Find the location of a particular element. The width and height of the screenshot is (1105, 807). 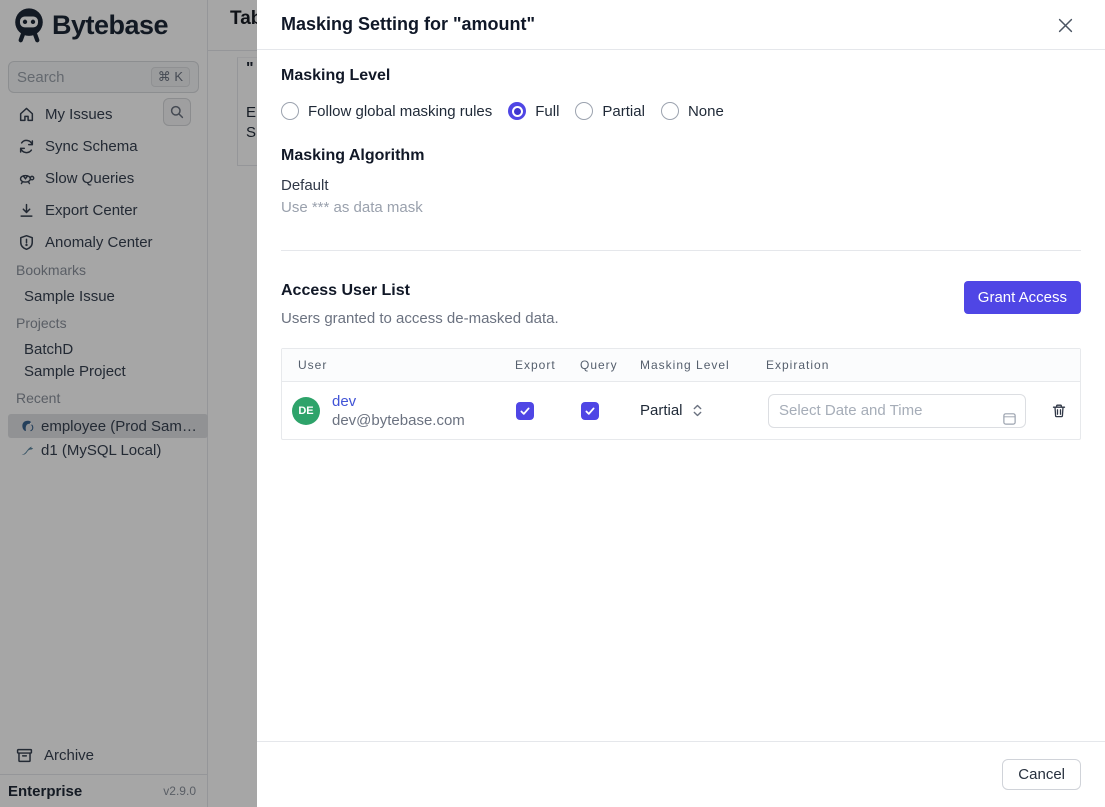

modal-footer: Cancel is located at coordinates (681, 774).